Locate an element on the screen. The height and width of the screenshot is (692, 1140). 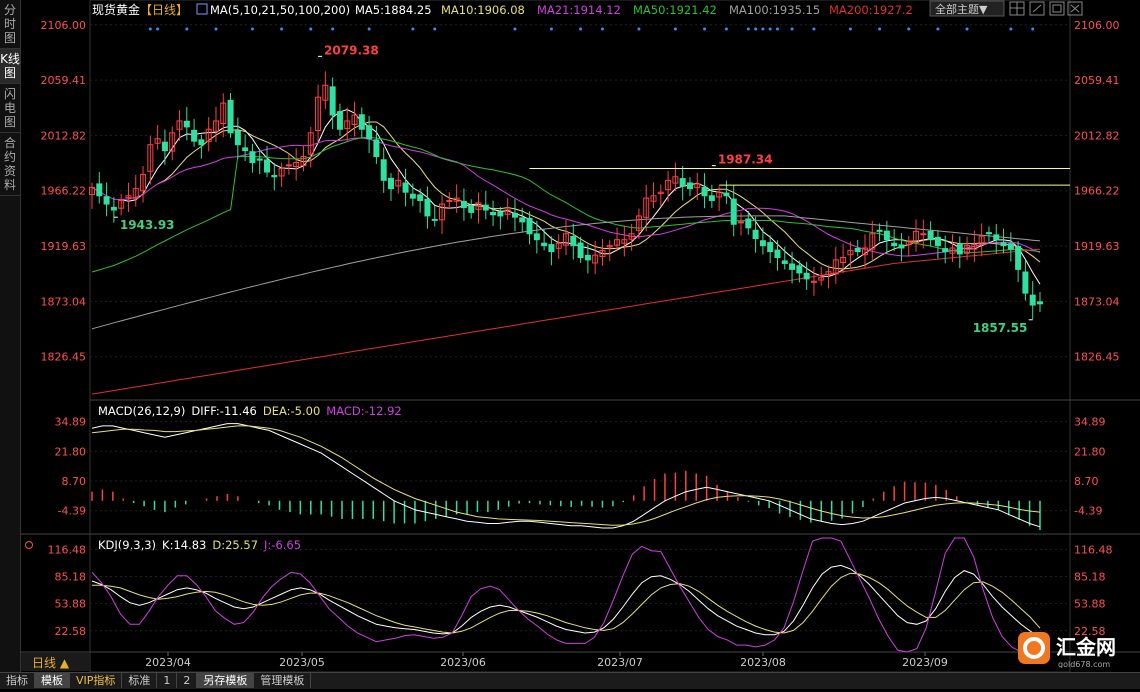
price-tick-right: 1826.45 is located at coordinates (1097, 357).